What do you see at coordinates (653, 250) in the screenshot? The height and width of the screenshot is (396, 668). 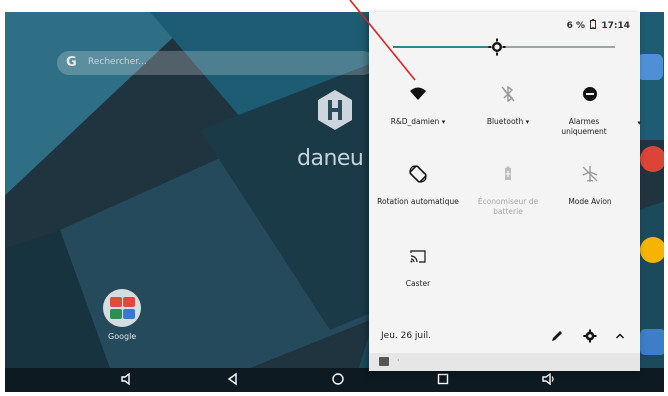 I see `photos-app-icon` at bounding box center [653, 250].